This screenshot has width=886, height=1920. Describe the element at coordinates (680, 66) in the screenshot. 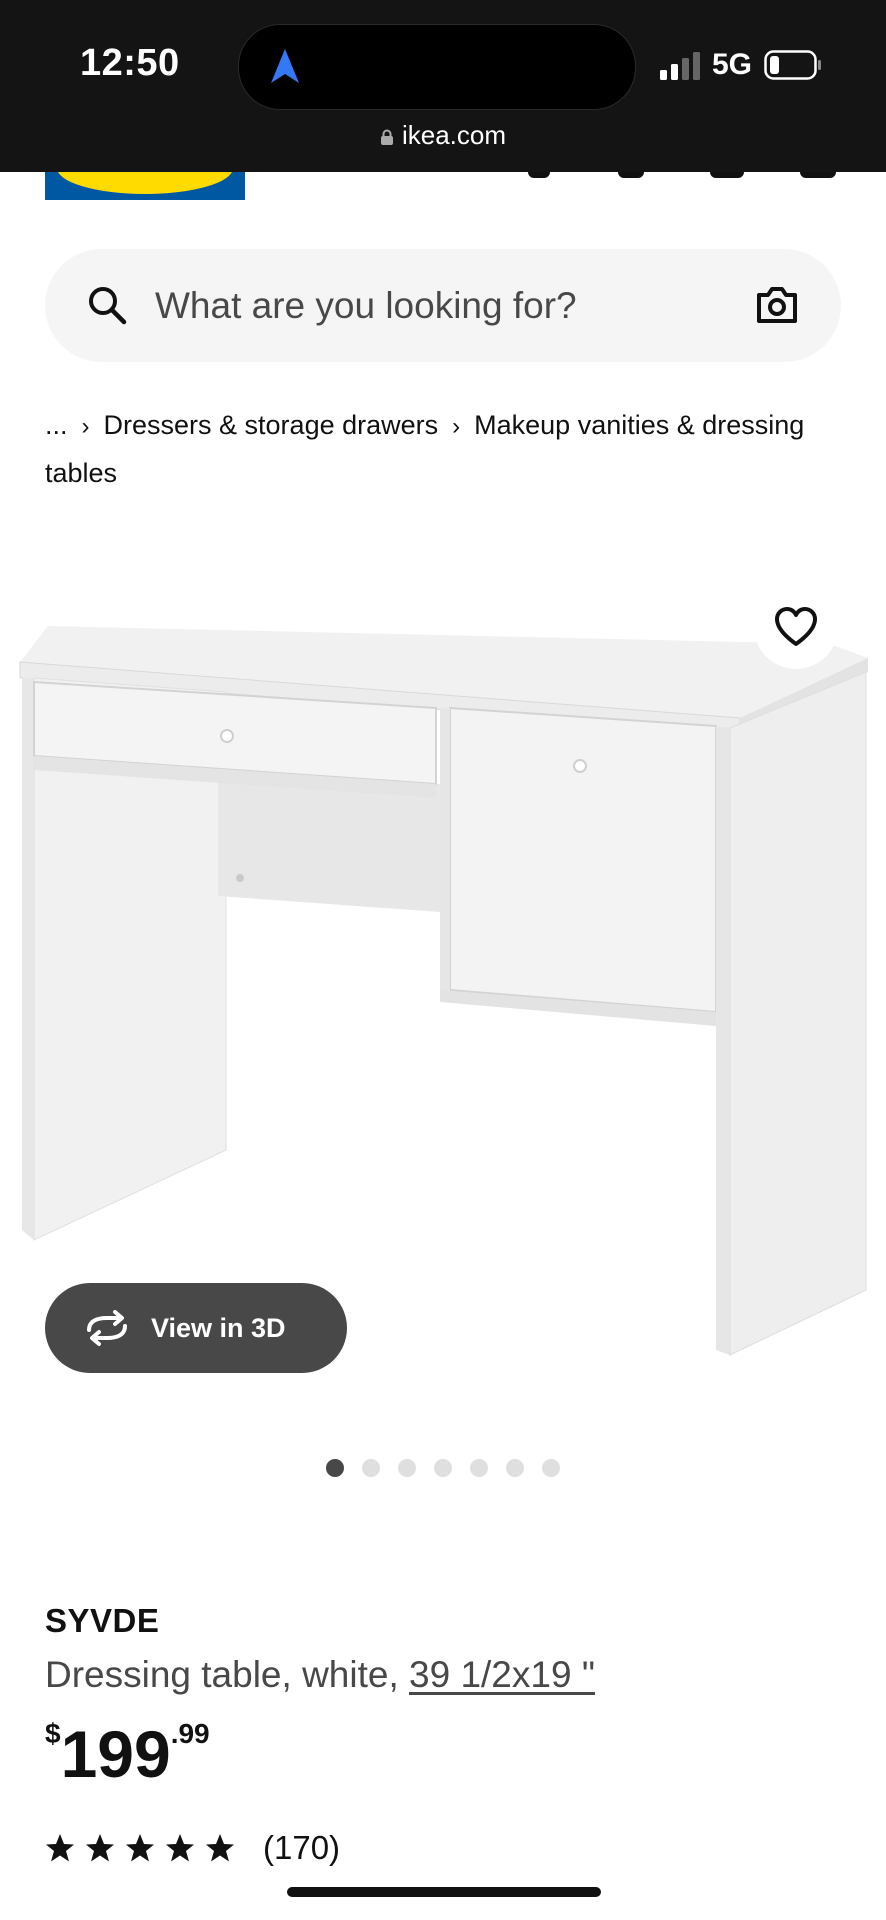

I see `signal-icon` at that location.